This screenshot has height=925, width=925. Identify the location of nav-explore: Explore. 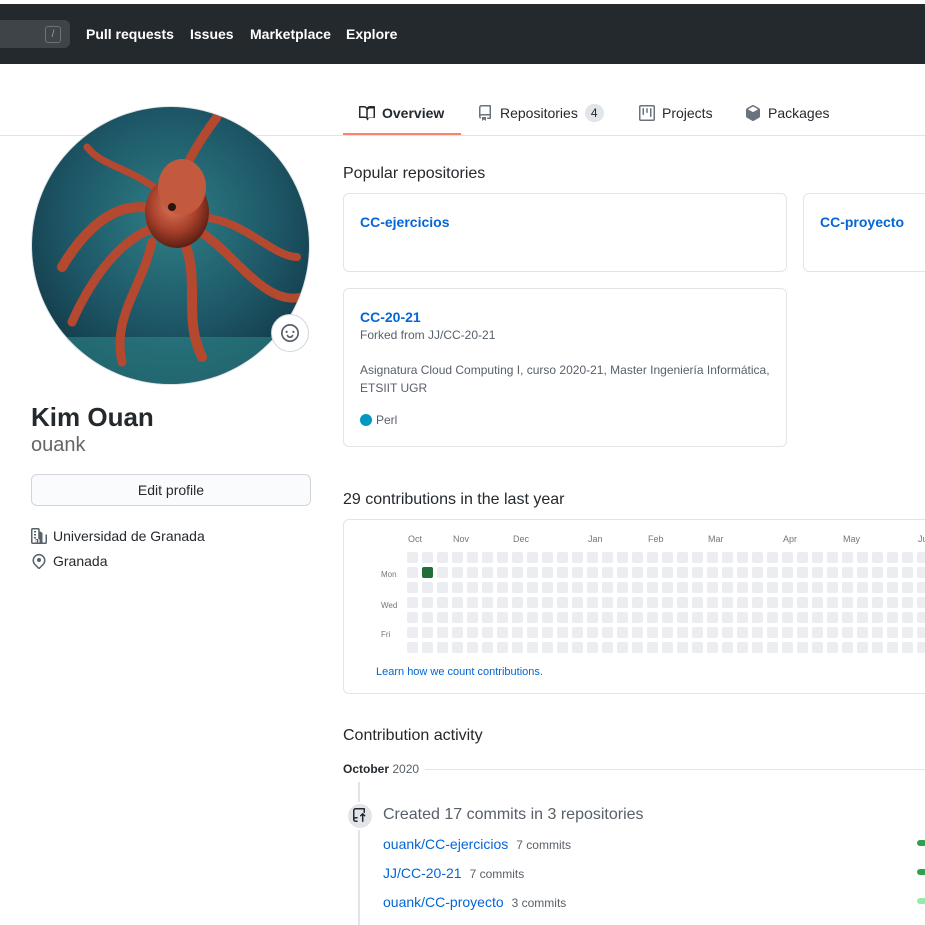
(371, 34).